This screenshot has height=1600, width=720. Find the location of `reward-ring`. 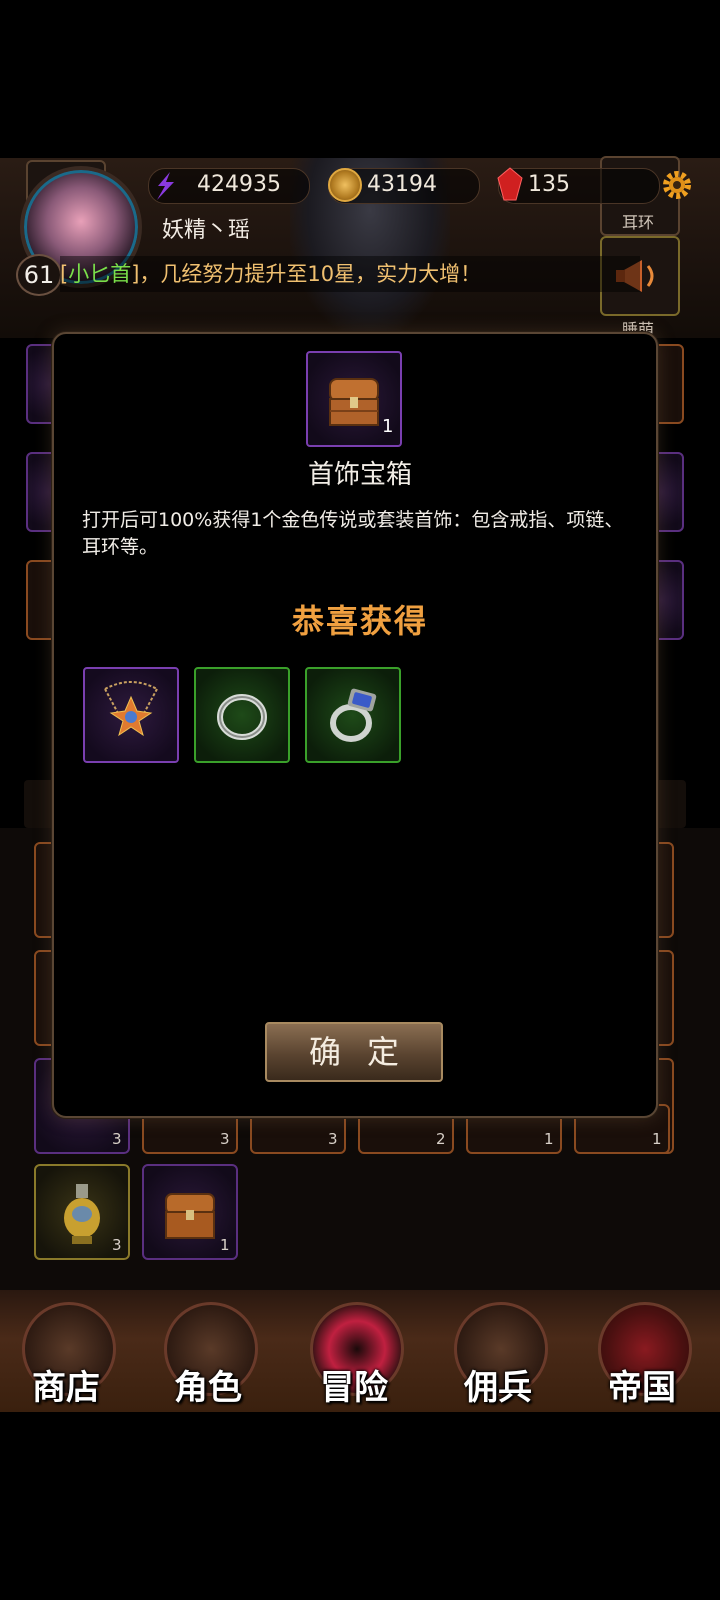

reward-ring is located at coordinates (242, 715).